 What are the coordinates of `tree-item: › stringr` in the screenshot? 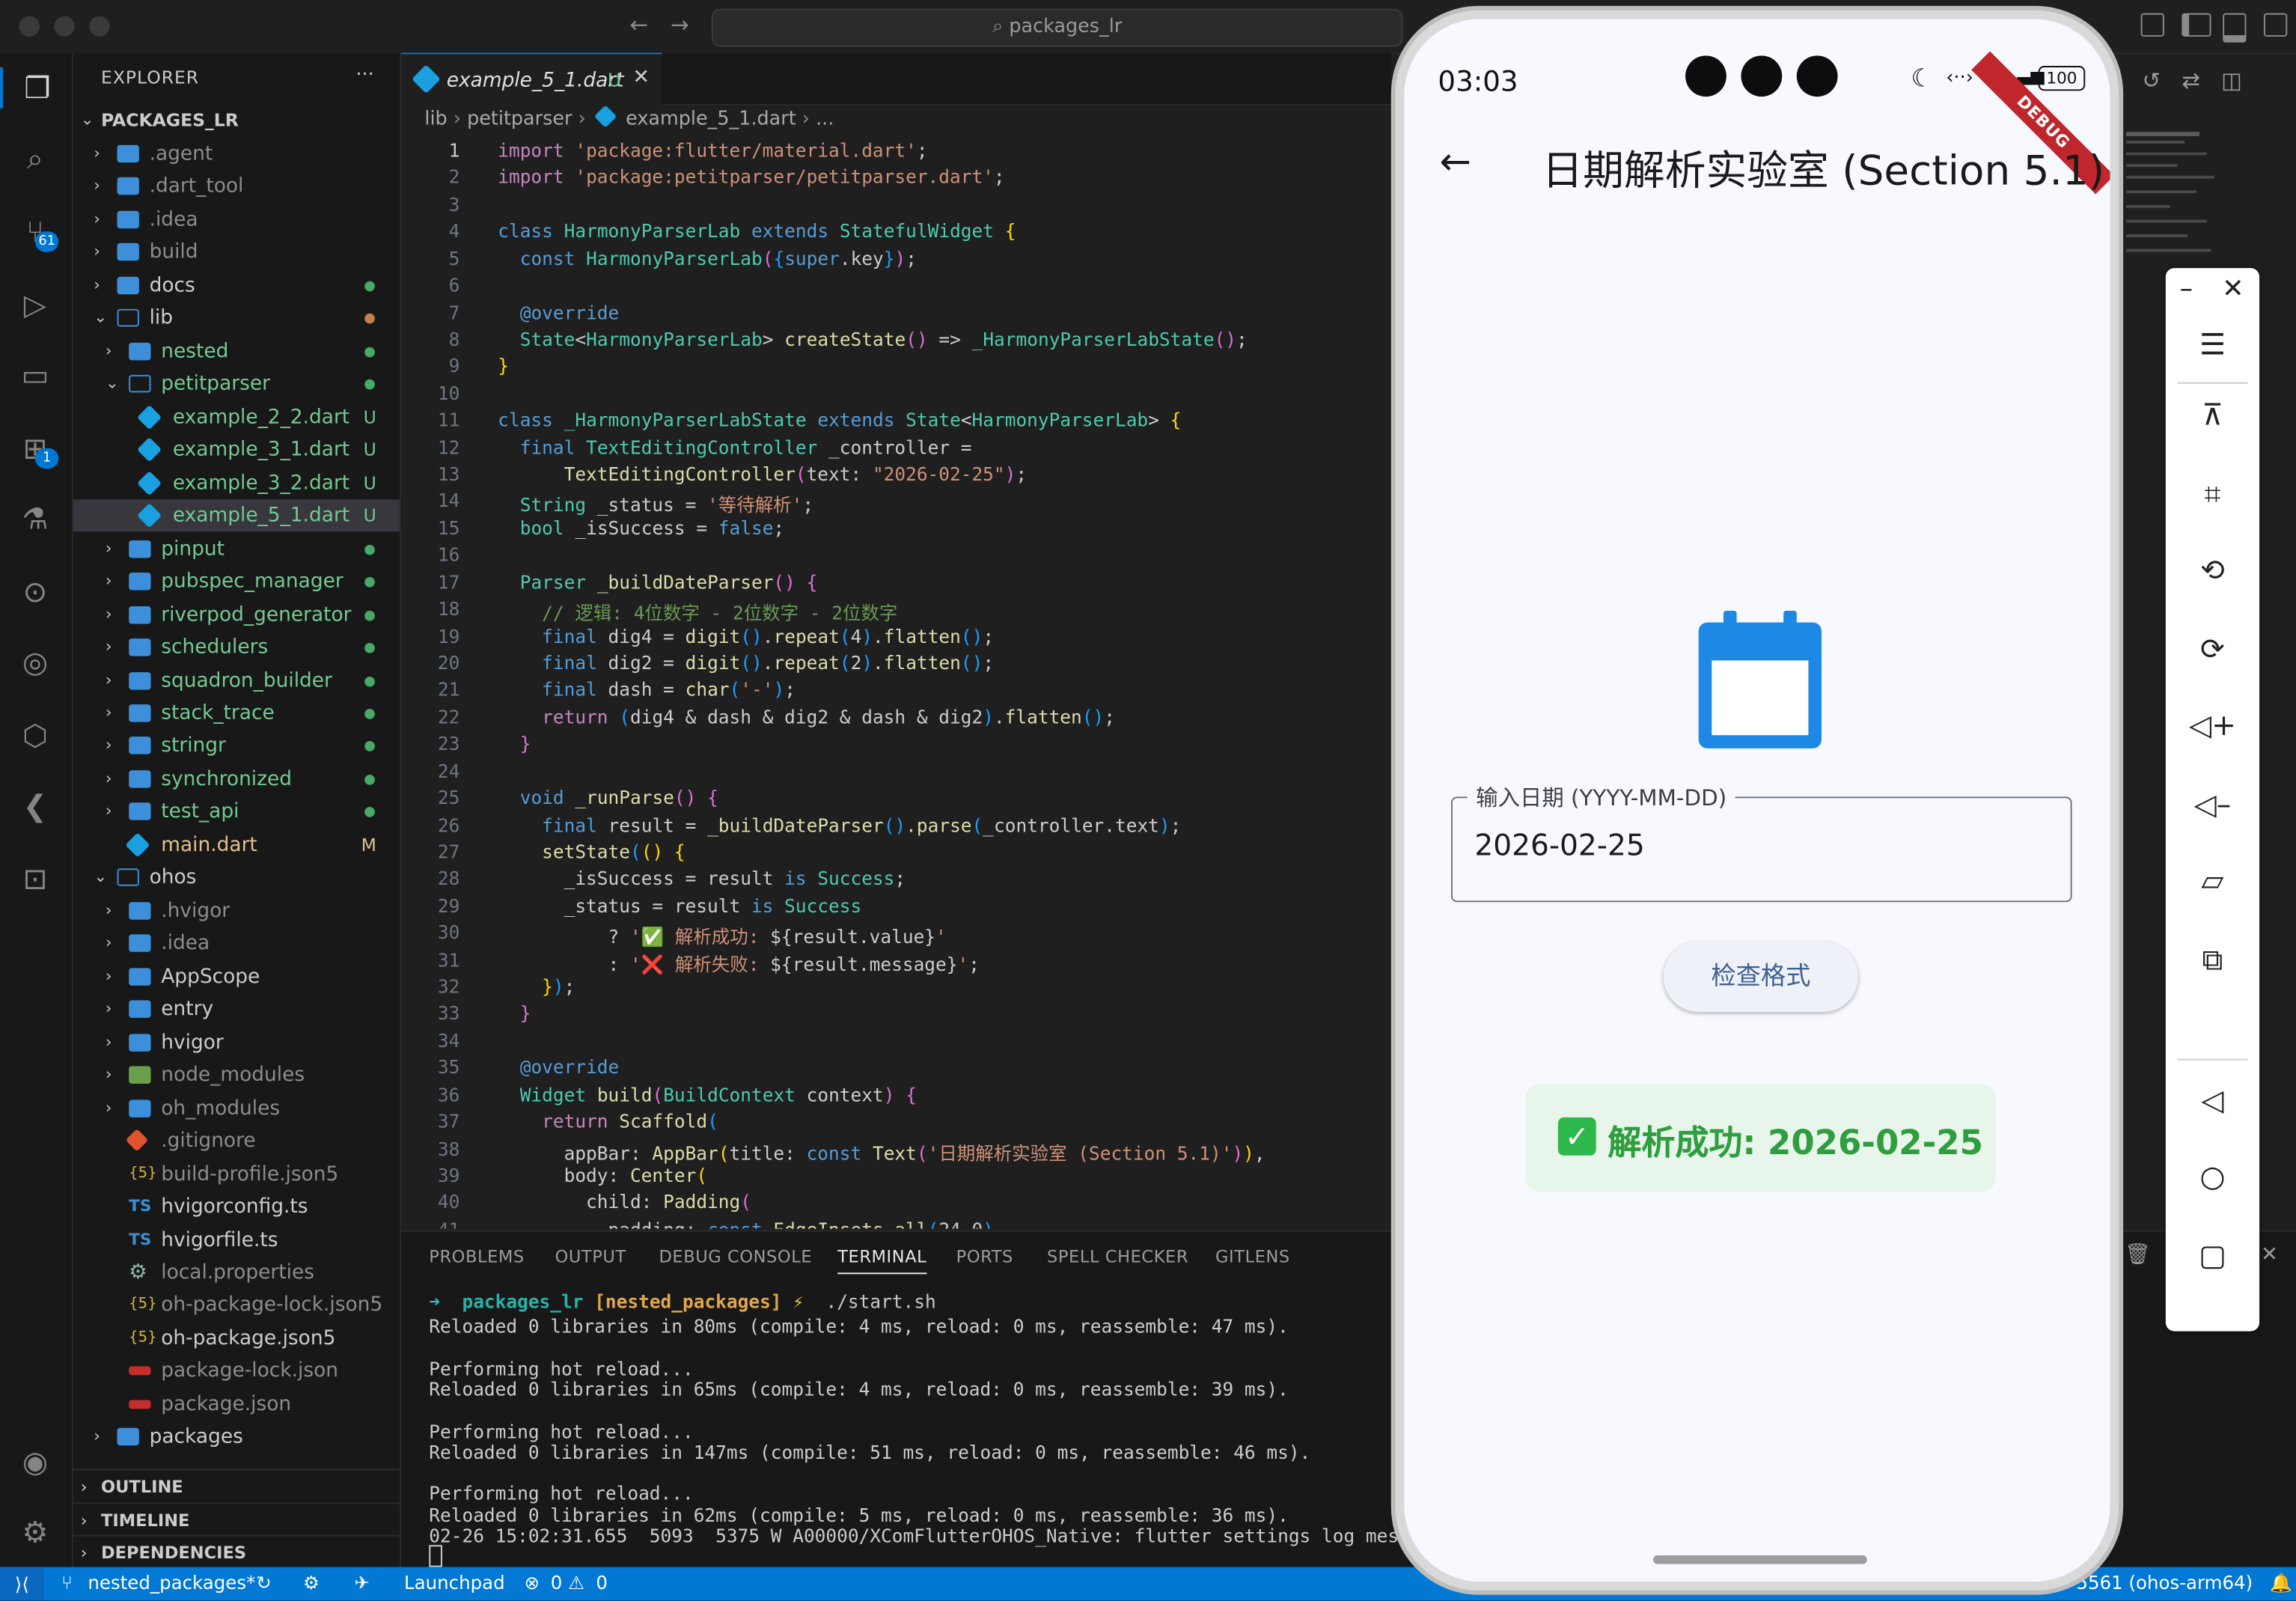 It's located at (236, 746).